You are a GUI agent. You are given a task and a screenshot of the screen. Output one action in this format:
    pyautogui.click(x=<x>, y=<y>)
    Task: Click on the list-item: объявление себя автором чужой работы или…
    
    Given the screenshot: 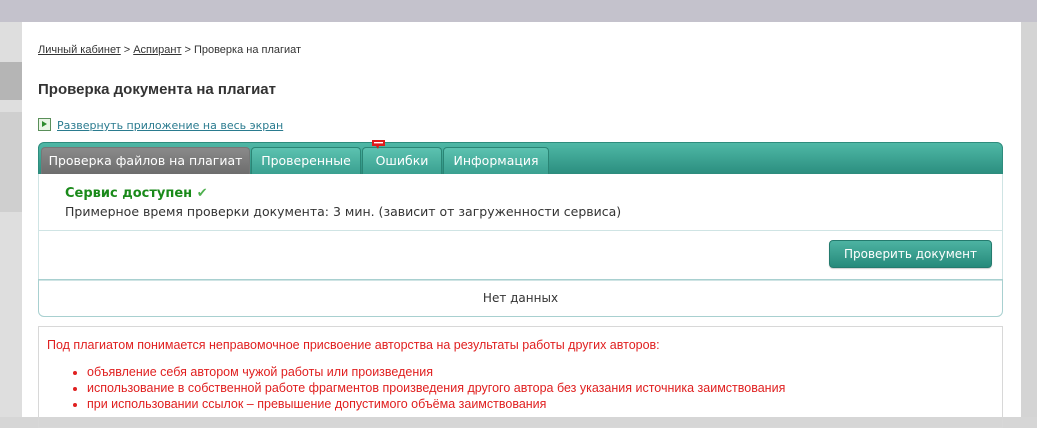 What is the action you would take?
    pyautogui.click(x=436, y=372)
    